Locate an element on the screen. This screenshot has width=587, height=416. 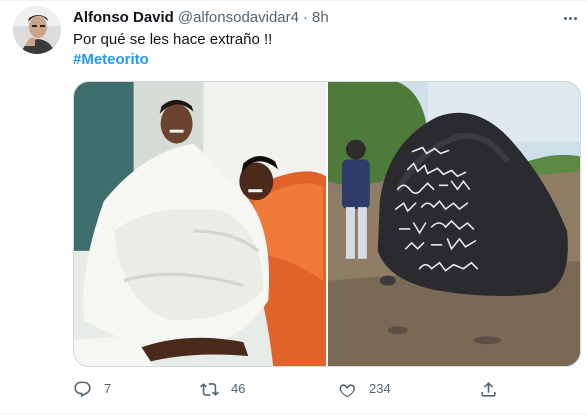
share-button is located at coordinates (494, 389).